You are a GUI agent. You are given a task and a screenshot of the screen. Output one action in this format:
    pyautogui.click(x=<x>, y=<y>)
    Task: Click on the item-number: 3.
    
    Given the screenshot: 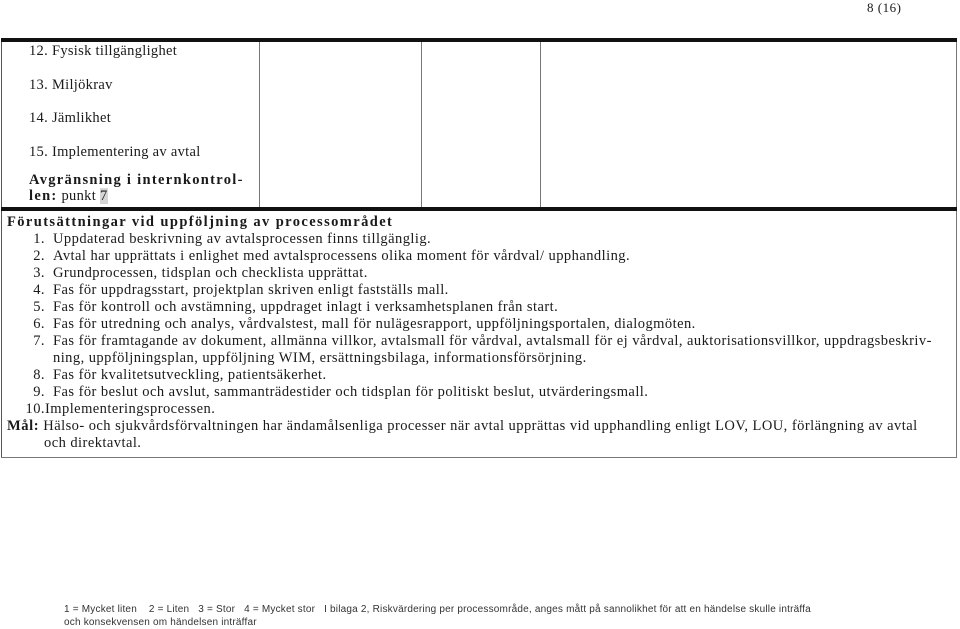 What is the action you would take?
    pyautogui.click(x=39, y=273)
    